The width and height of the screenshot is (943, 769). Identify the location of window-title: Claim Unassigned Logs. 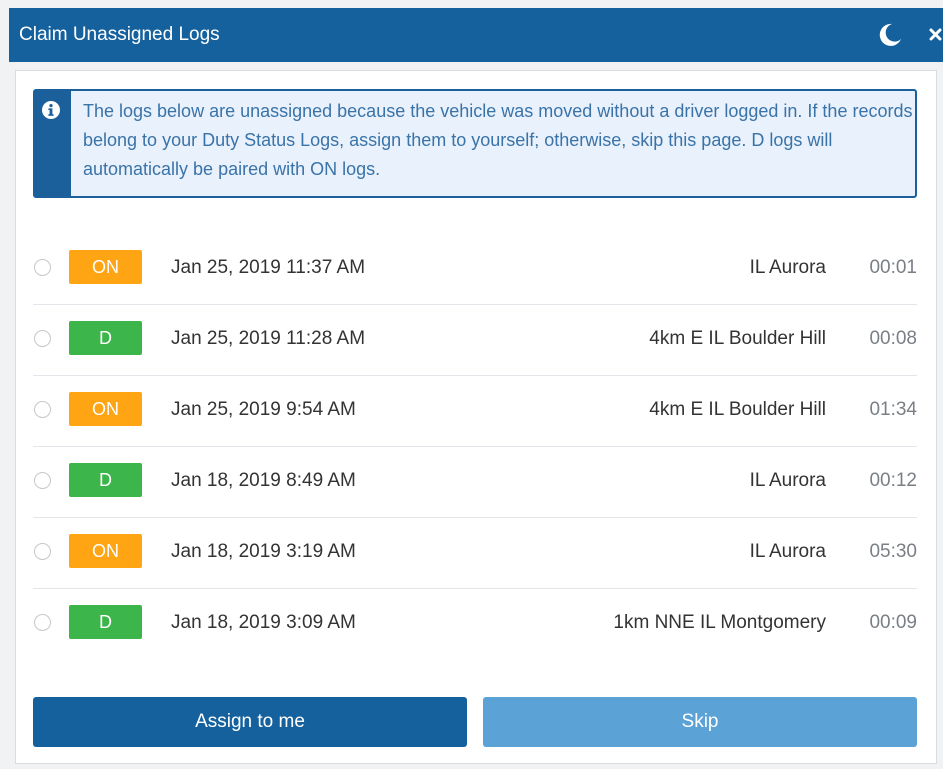
(119, 34).